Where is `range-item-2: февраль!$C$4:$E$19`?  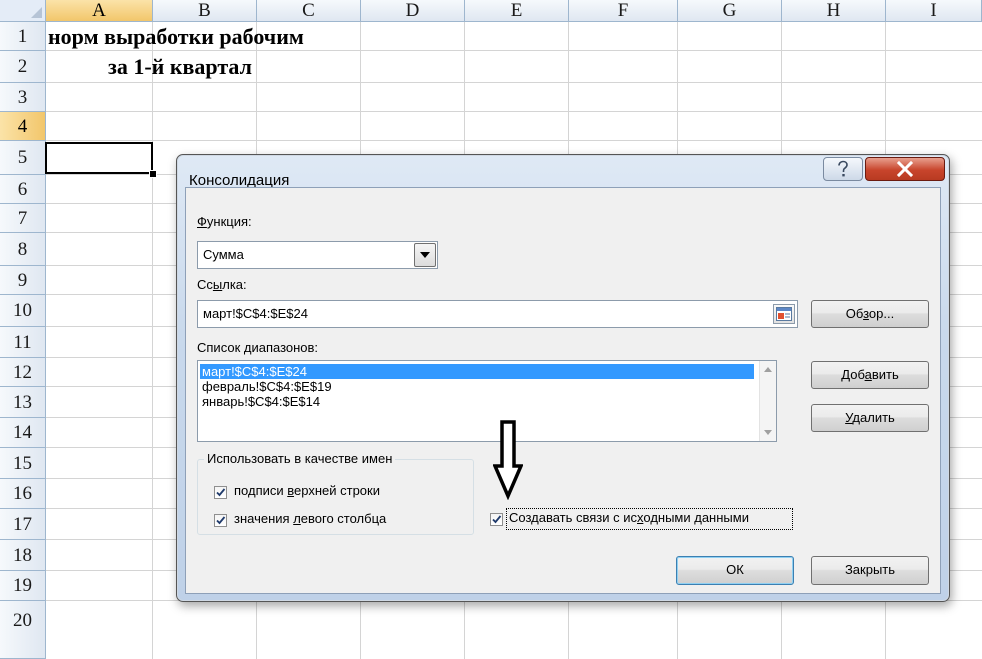
range-item-2: февраль!$C$4:$E$19 is located at coordinates (266, 386).